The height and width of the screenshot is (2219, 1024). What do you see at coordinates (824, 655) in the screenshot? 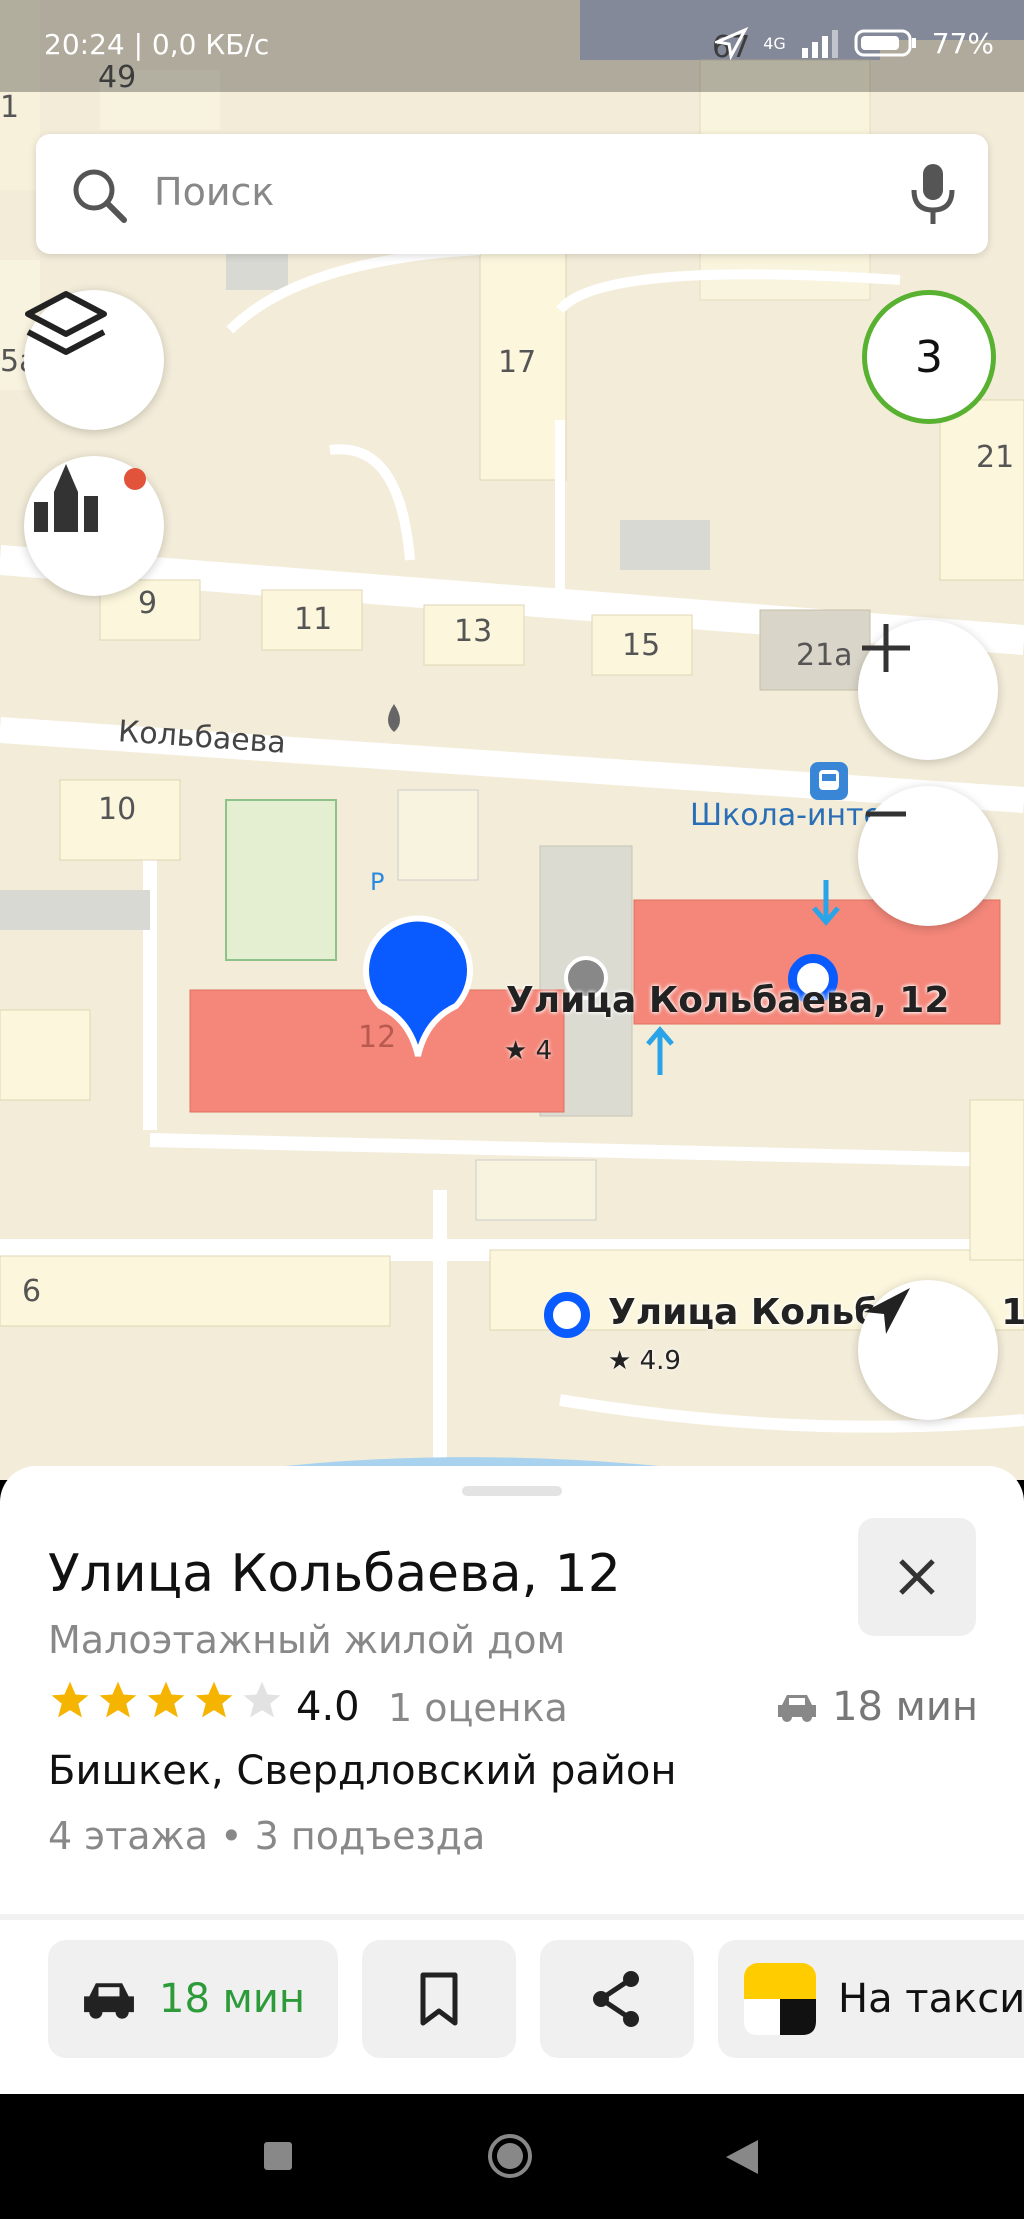
I see `building-number: 21а` at bounding box center [824, 655].